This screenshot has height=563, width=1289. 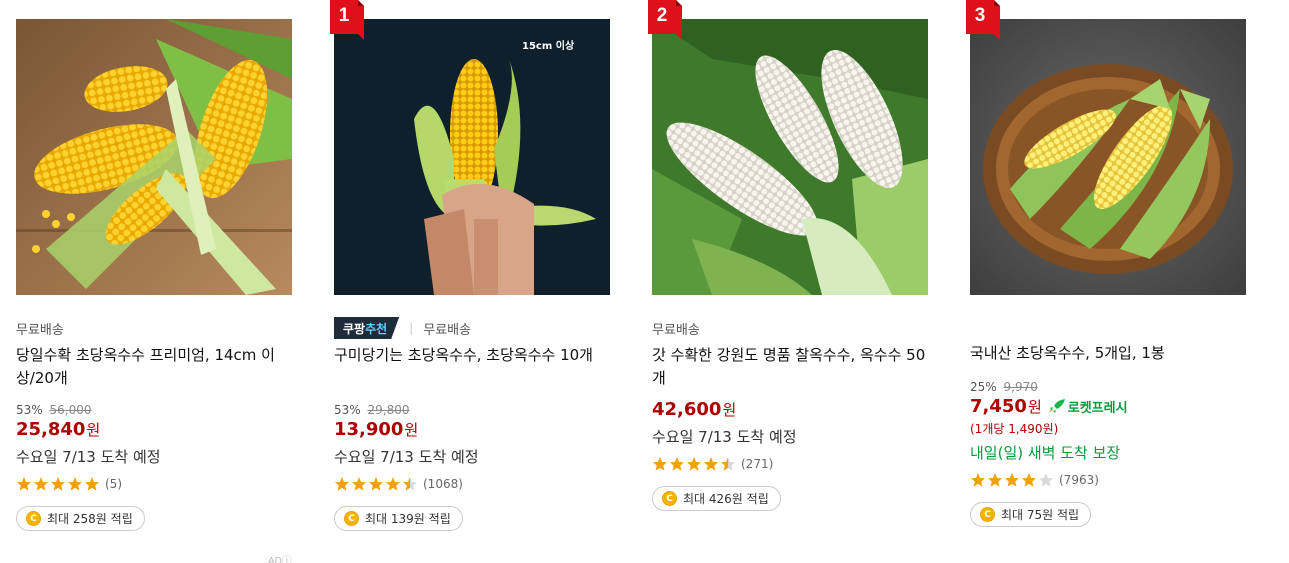 I want to click on rating: (271), so click(x=793, y=464).